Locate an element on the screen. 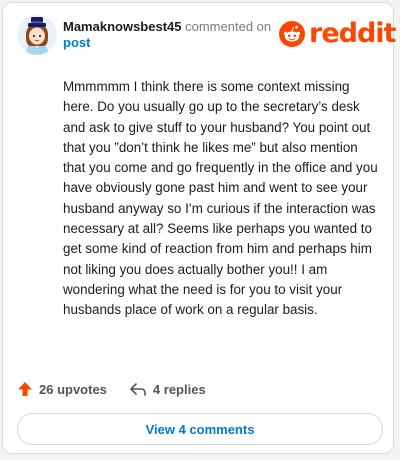 Image resolution: width=400 pixels, height=460 pixels. avatar is located at coordinates (37, 35).